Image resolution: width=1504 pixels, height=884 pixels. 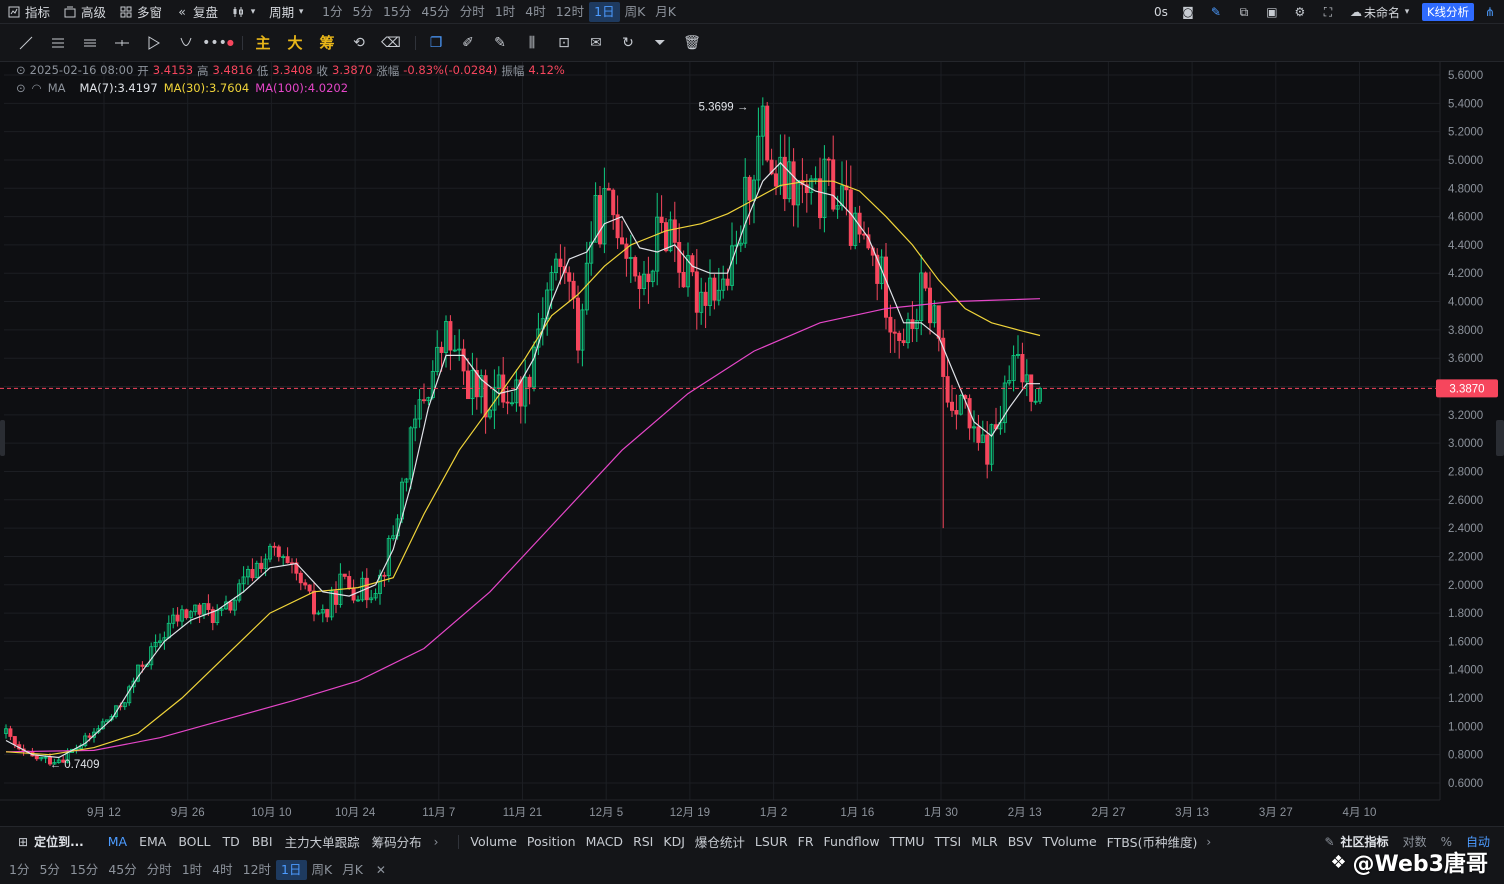 What do you see at coordinates (122, 43) in the screenshot?
I see `horizontal-line-icon` at bounding box center [122, 43].